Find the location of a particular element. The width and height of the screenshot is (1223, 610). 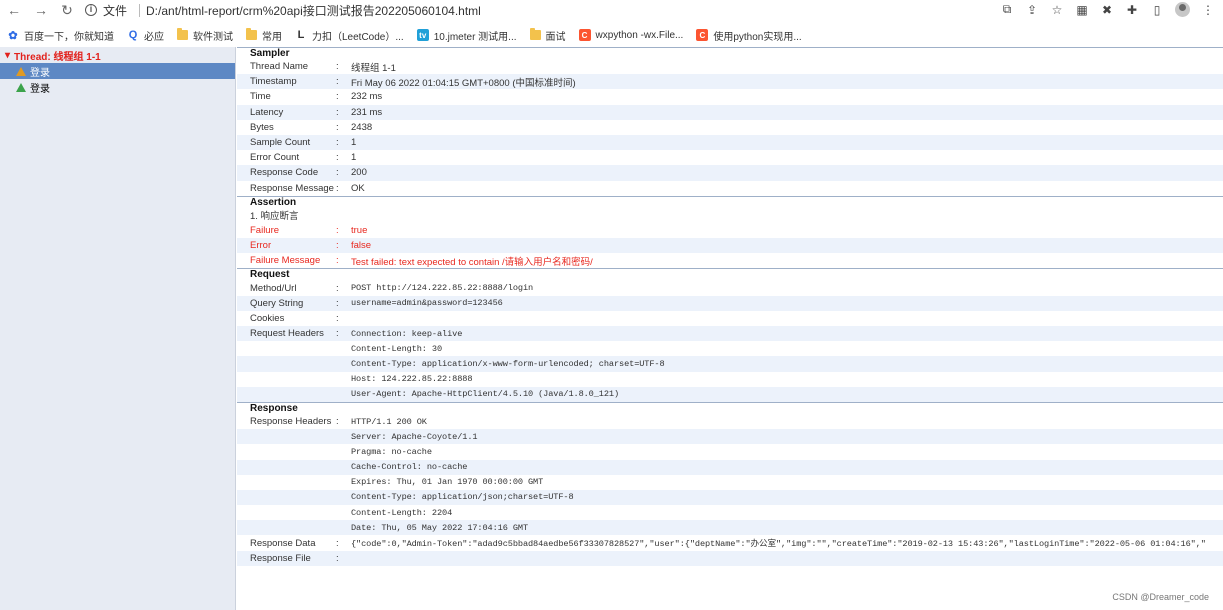

section-response: Response is located at coordinates (730, 407).